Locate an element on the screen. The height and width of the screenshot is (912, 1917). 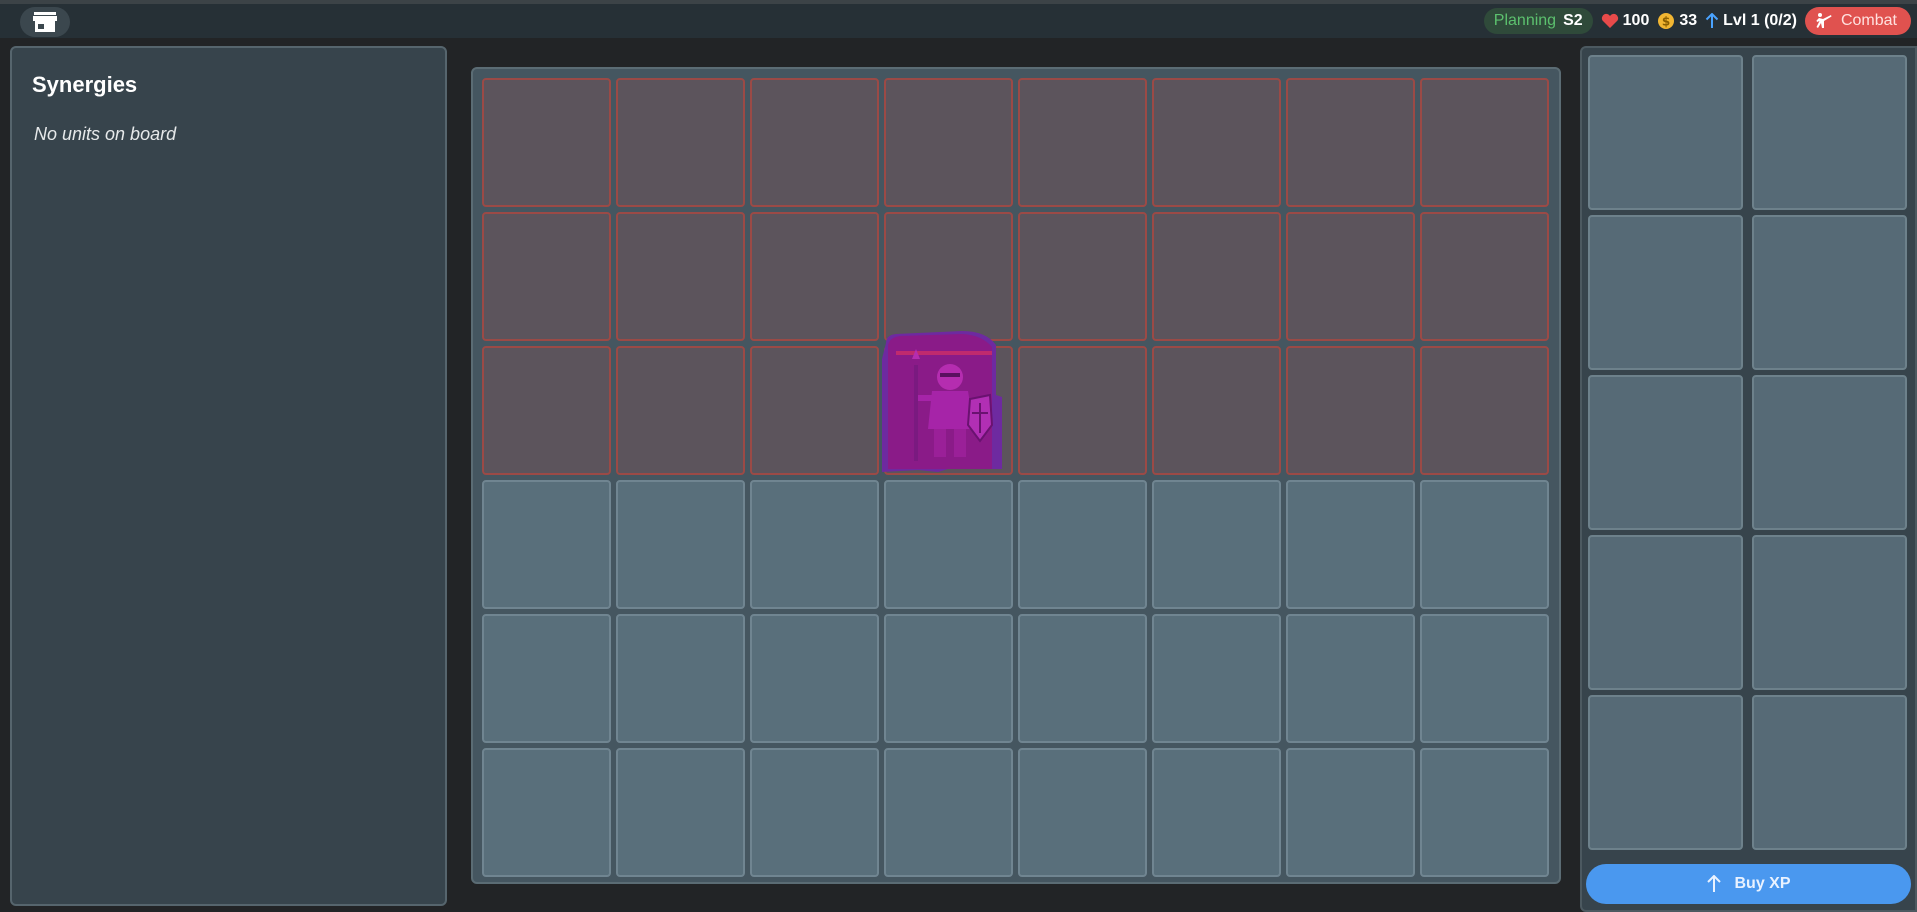
synergies-empty-text: No units on board is located at coordinates (105, 134).